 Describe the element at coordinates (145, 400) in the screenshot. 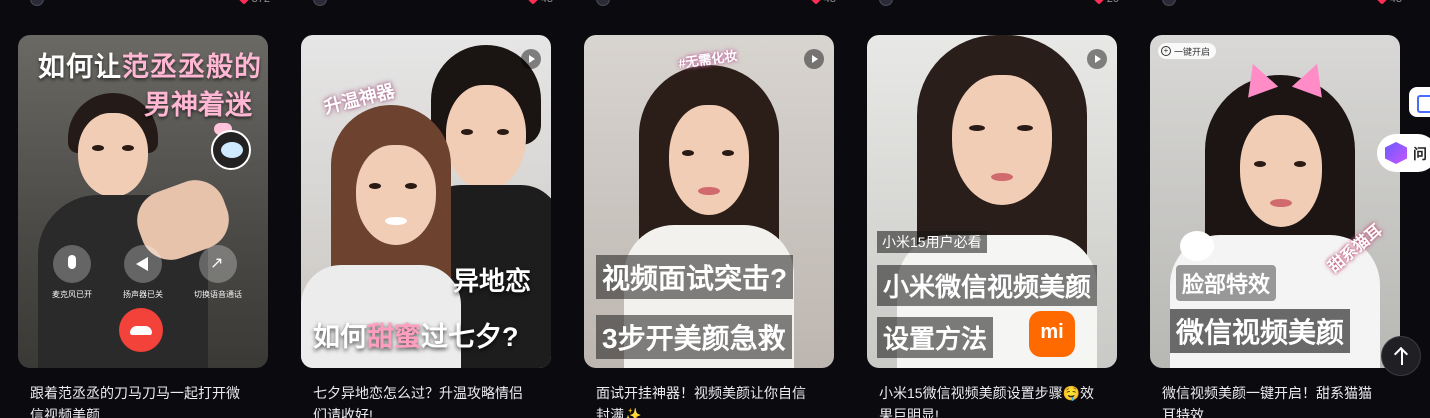

I see `note-title: 跟着范丞丞的刀马刀马一起打开微 信视频美颜` at that location.